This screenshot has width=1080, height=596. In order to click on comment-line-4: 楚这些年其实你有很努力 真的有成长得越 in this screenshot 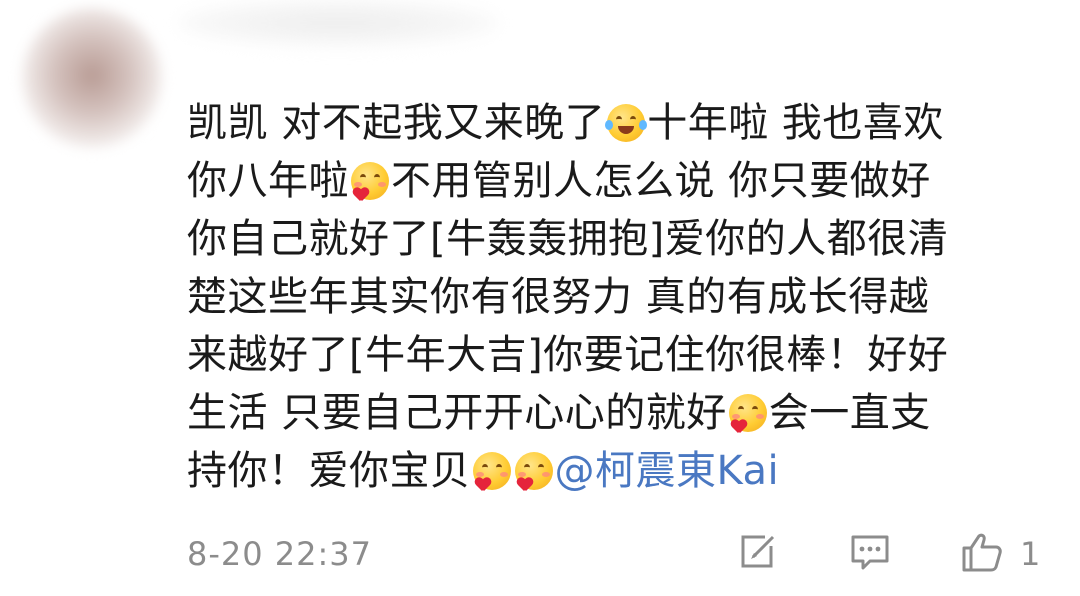, I will do `click(627, 297)`.